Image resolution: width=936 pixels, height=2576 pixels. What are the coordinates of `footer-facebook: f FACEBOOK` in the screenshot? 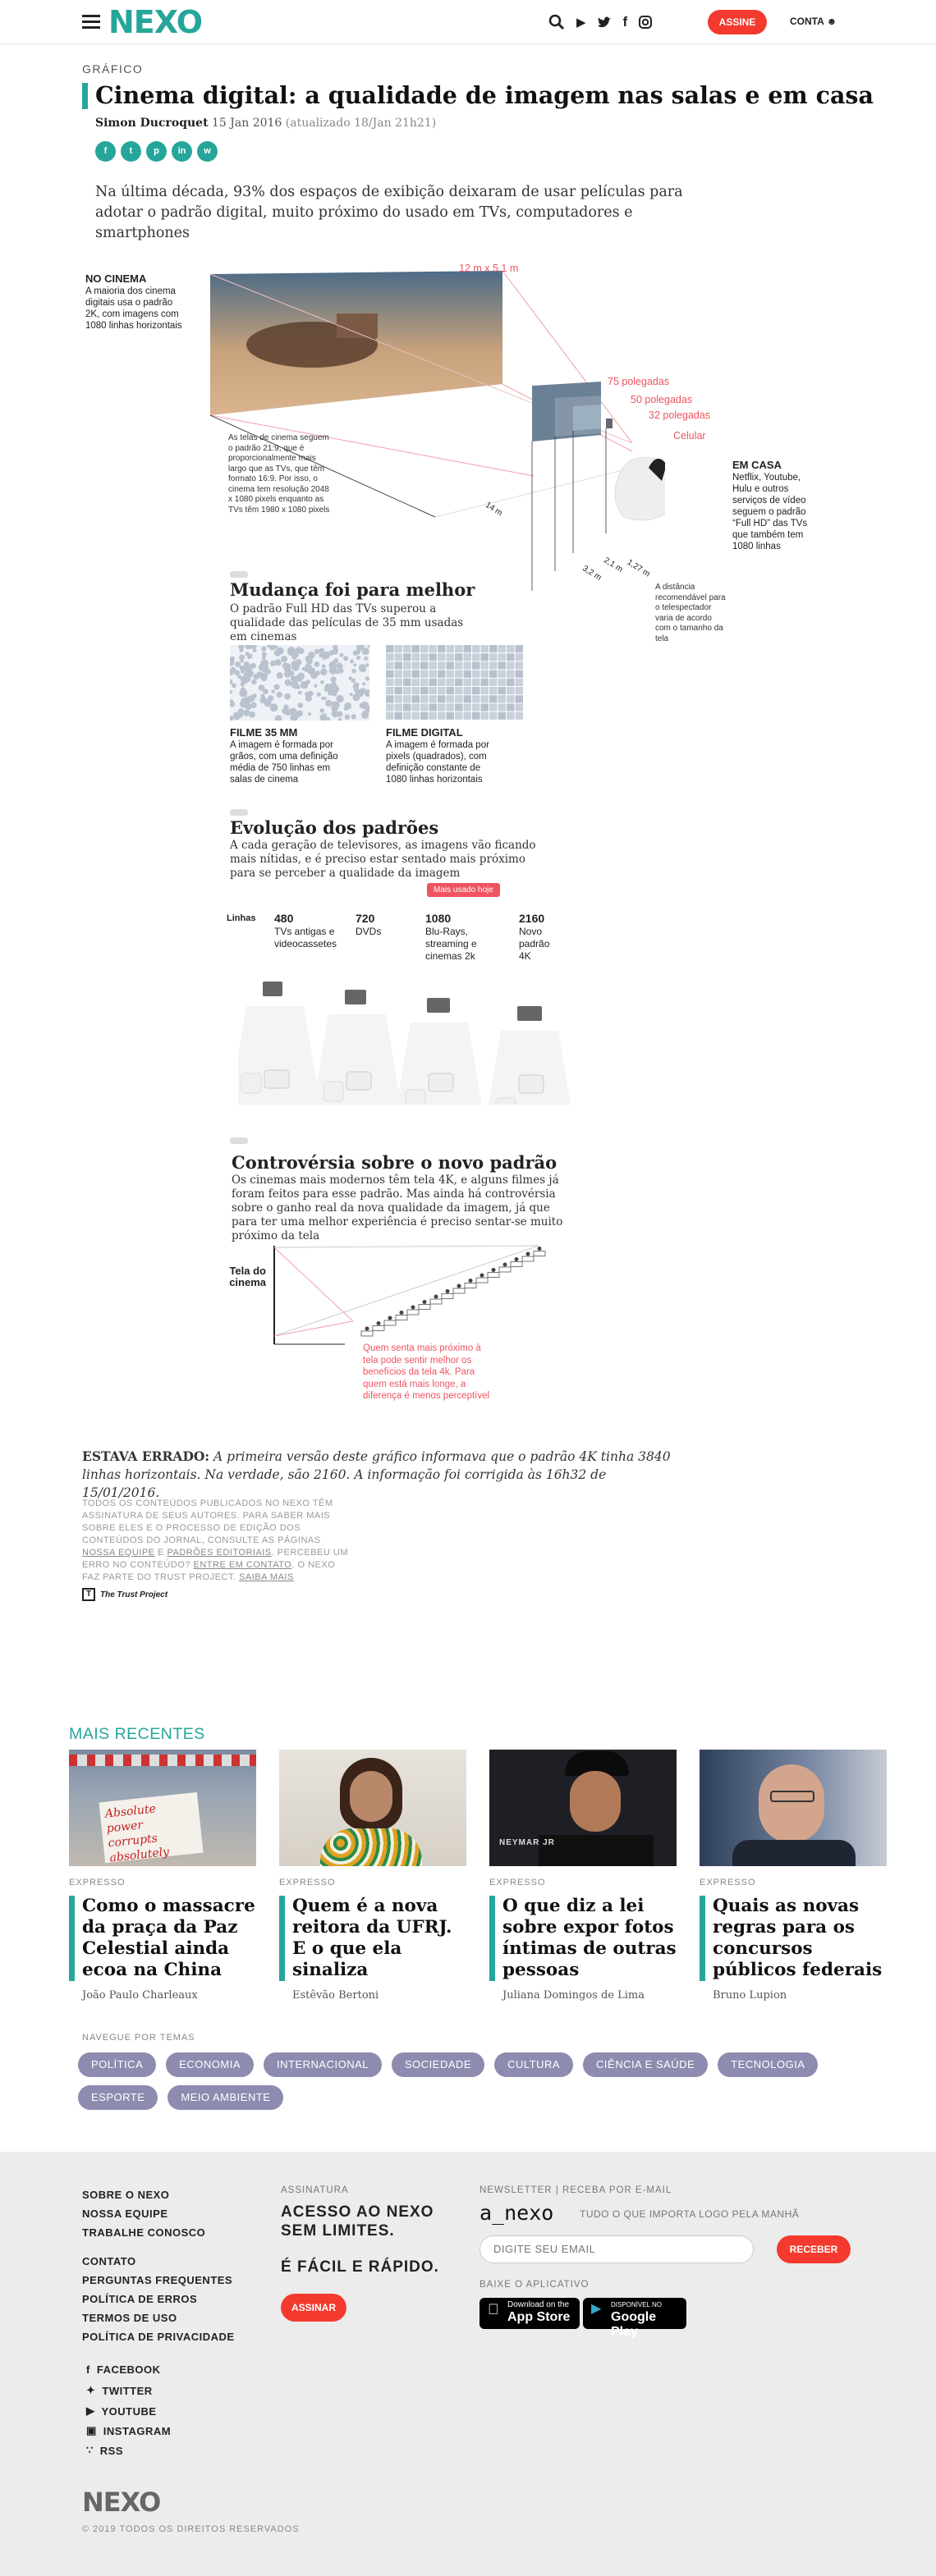 It's located at (123, 2369).